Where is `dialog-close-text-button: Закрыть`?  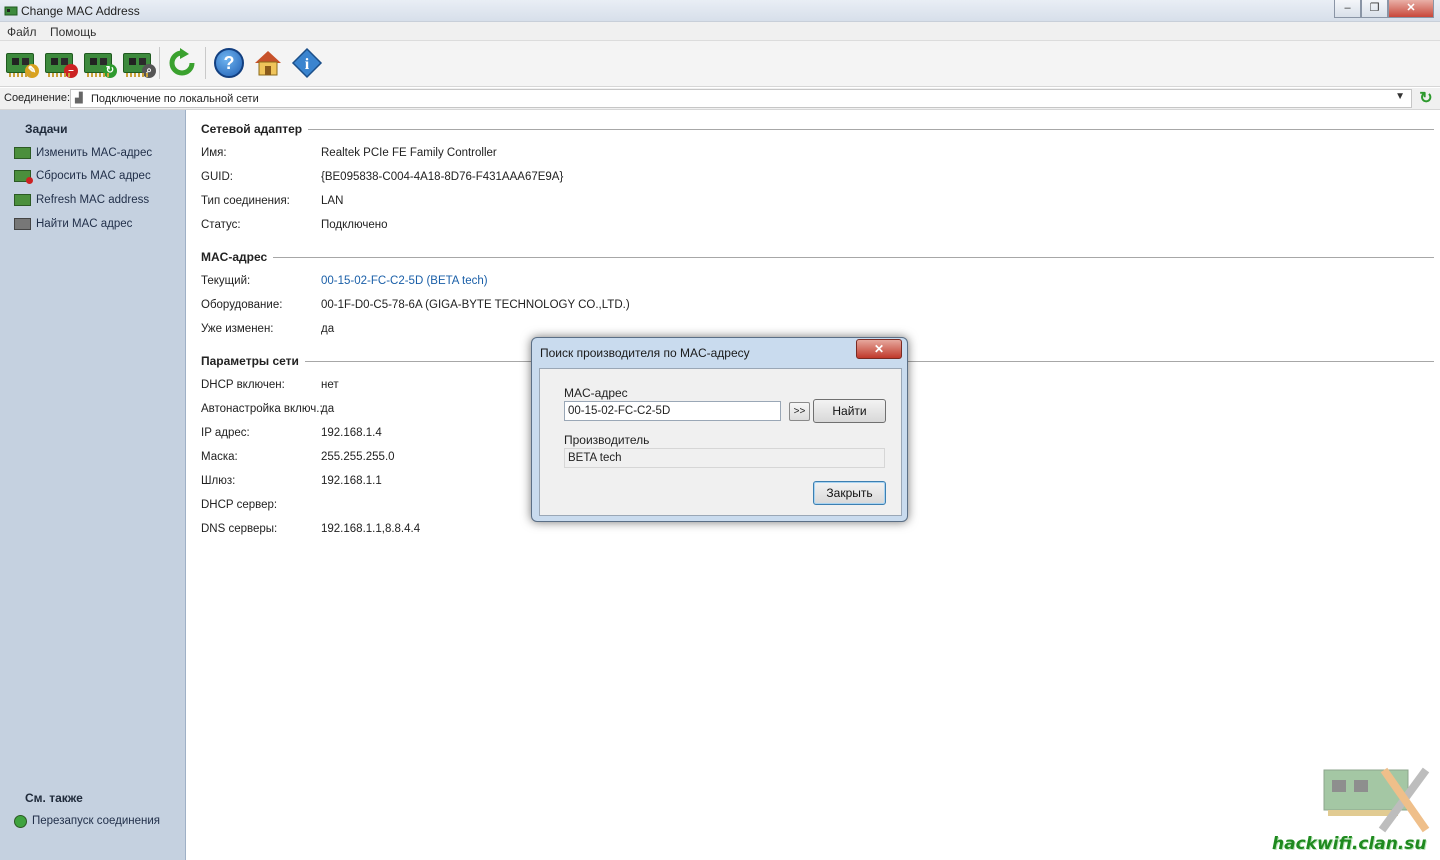 dialog-close-text-button: Закрыть is located at coordinates (849, 493).